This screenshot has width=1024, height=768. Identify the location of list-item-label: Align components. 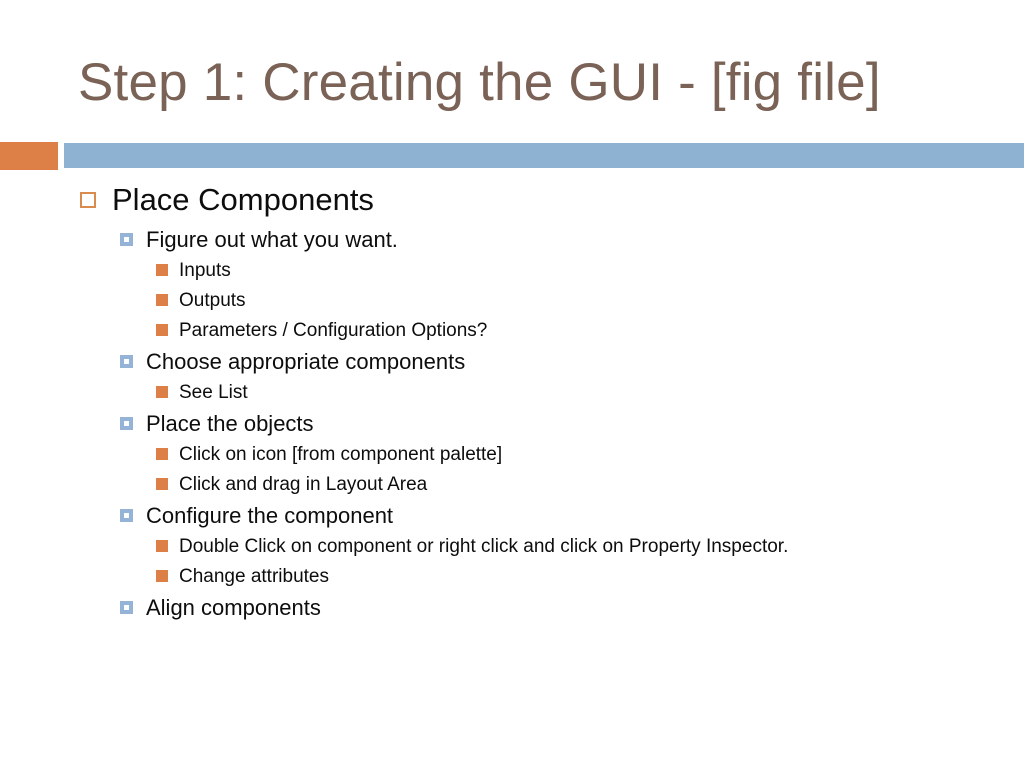
(233, 607).